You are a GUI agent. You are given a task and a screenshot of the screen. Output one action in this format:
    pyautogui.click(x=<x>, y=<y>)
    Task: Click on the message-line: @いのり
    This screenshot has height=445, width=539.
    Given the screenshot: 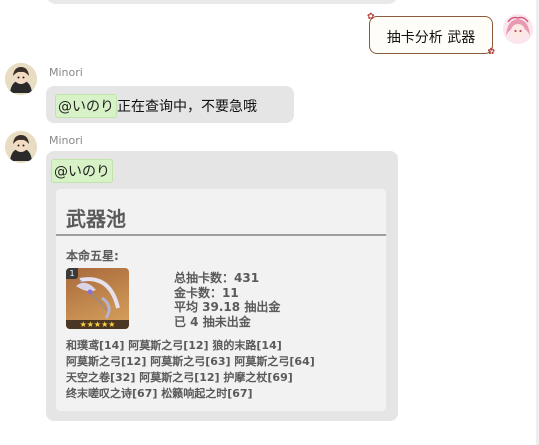 What is the action you would take?
    pyautogui.click(x=82, y=171)
    